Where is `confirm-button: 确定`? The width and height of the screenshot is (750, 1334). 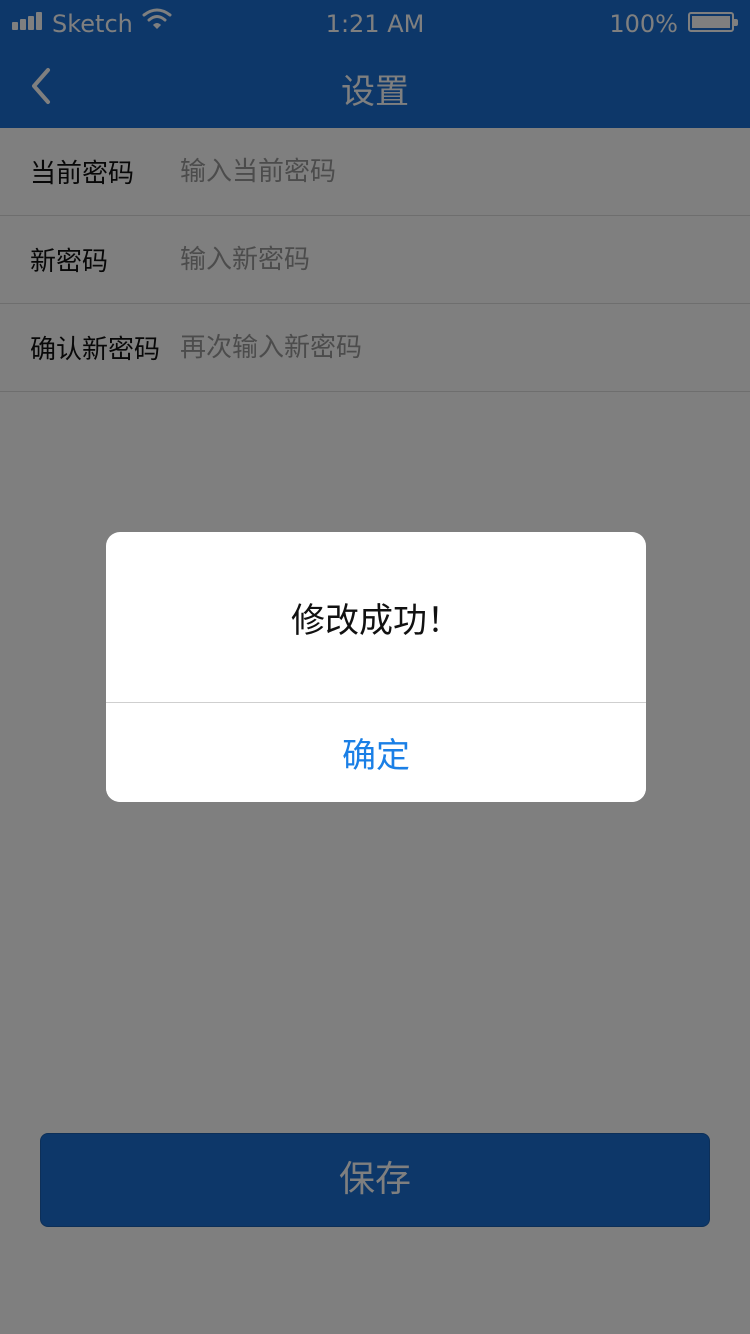 confirm-button: 确定 is located at coordinates (376, 752).